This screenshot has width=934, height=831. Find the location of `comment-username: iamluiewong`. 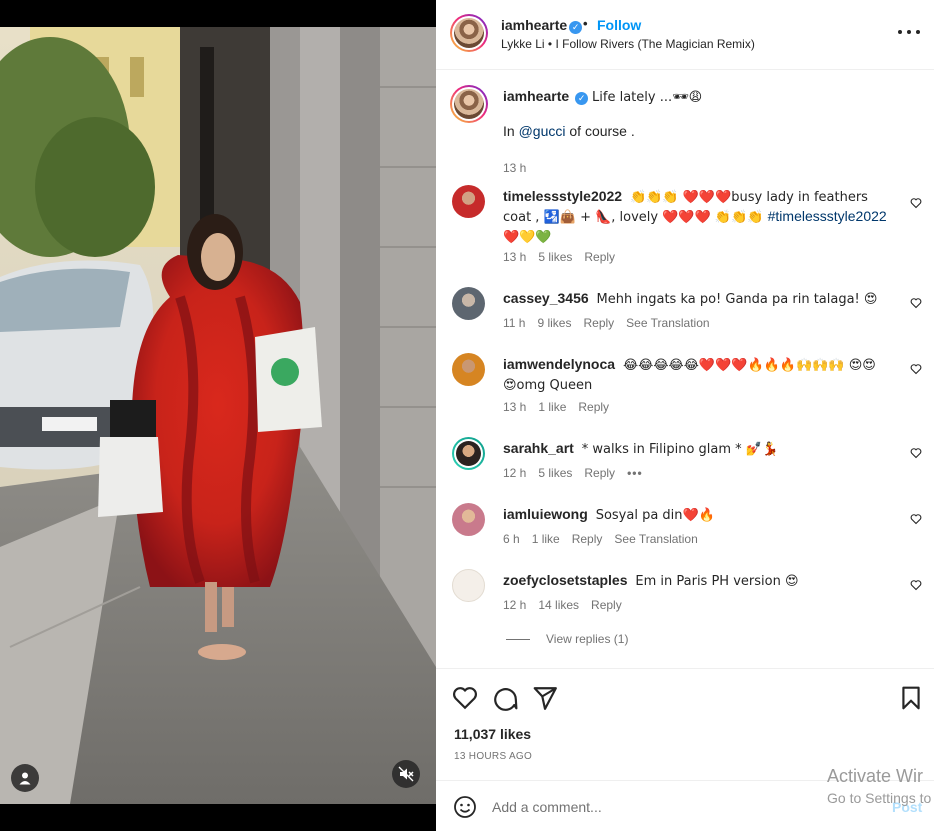

comment-username: iamluiewong is located at coordinates (545, 514).